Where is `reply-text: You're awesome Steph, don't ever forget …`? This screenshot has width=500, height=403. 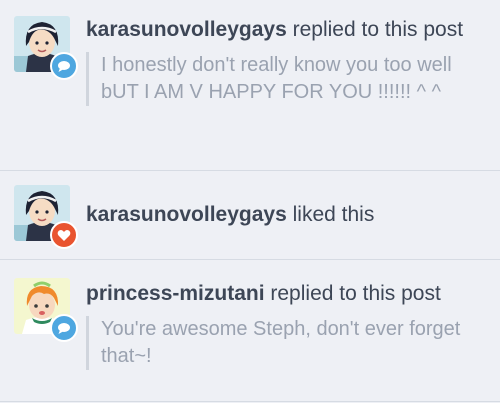
reply-text: You're awesome Steph, don't ever forget … is located at coordinates (287, 343).